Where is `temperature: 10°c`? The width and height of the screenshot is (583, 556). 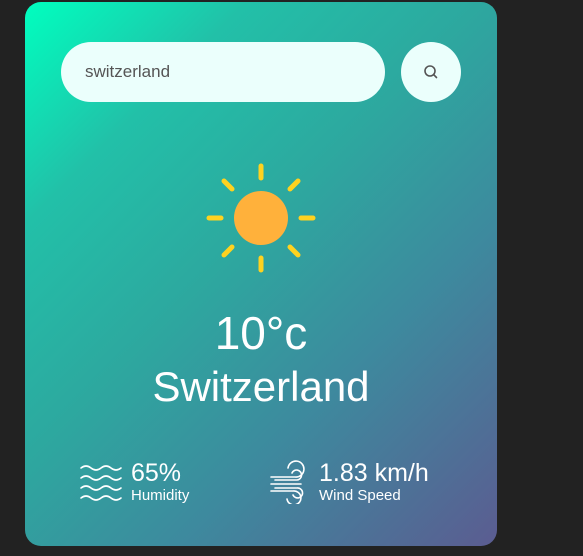
temperature: 10°c is located at coordinates (261, 333).